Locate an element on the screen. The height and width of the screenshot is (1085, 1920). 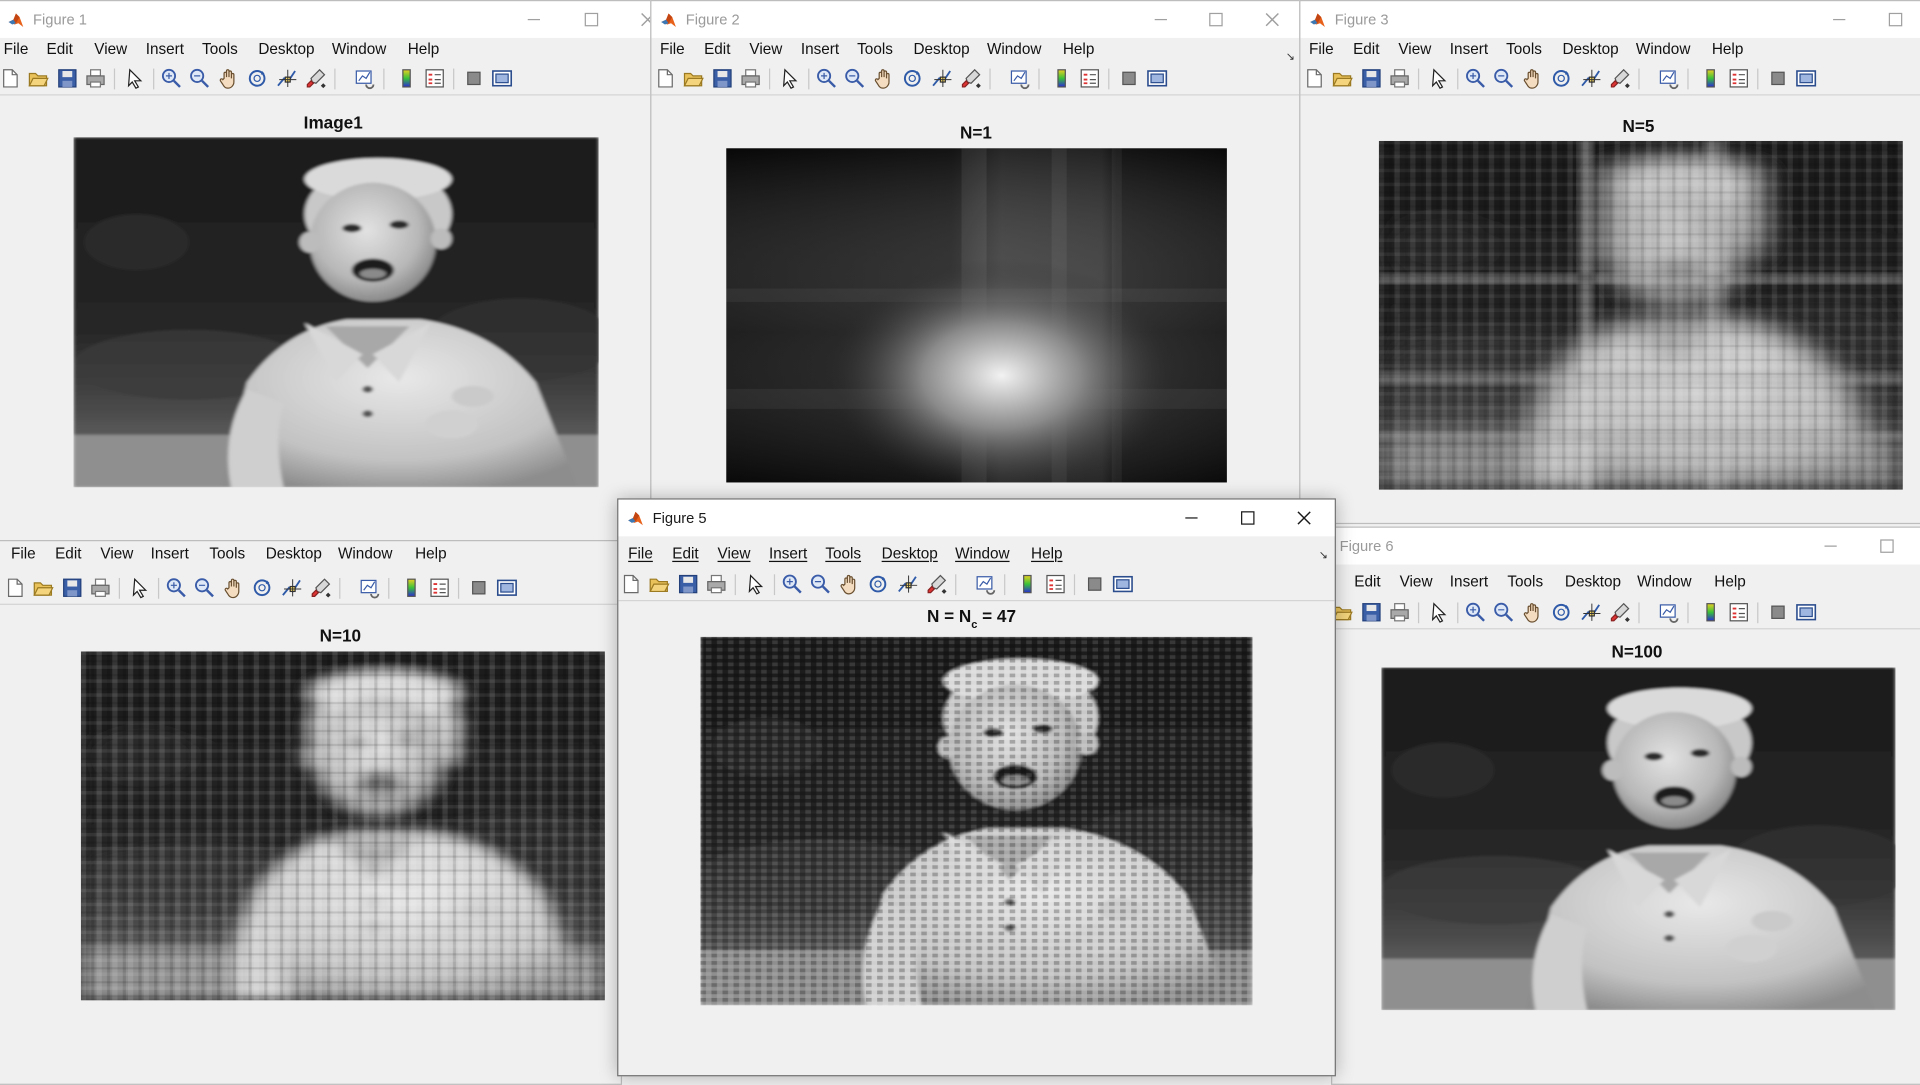
title-bar: Figure 5 is located at coordinates (976, 518).